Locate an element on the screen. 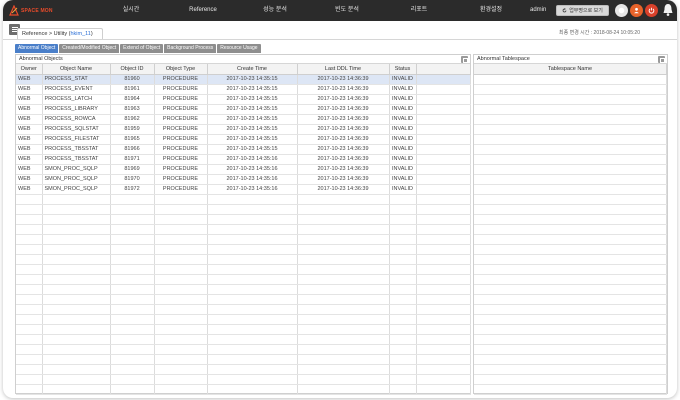 This screenshot has width=680, height=400. nav-item-settings: 환경설정 is located at coordinates (491, 10).